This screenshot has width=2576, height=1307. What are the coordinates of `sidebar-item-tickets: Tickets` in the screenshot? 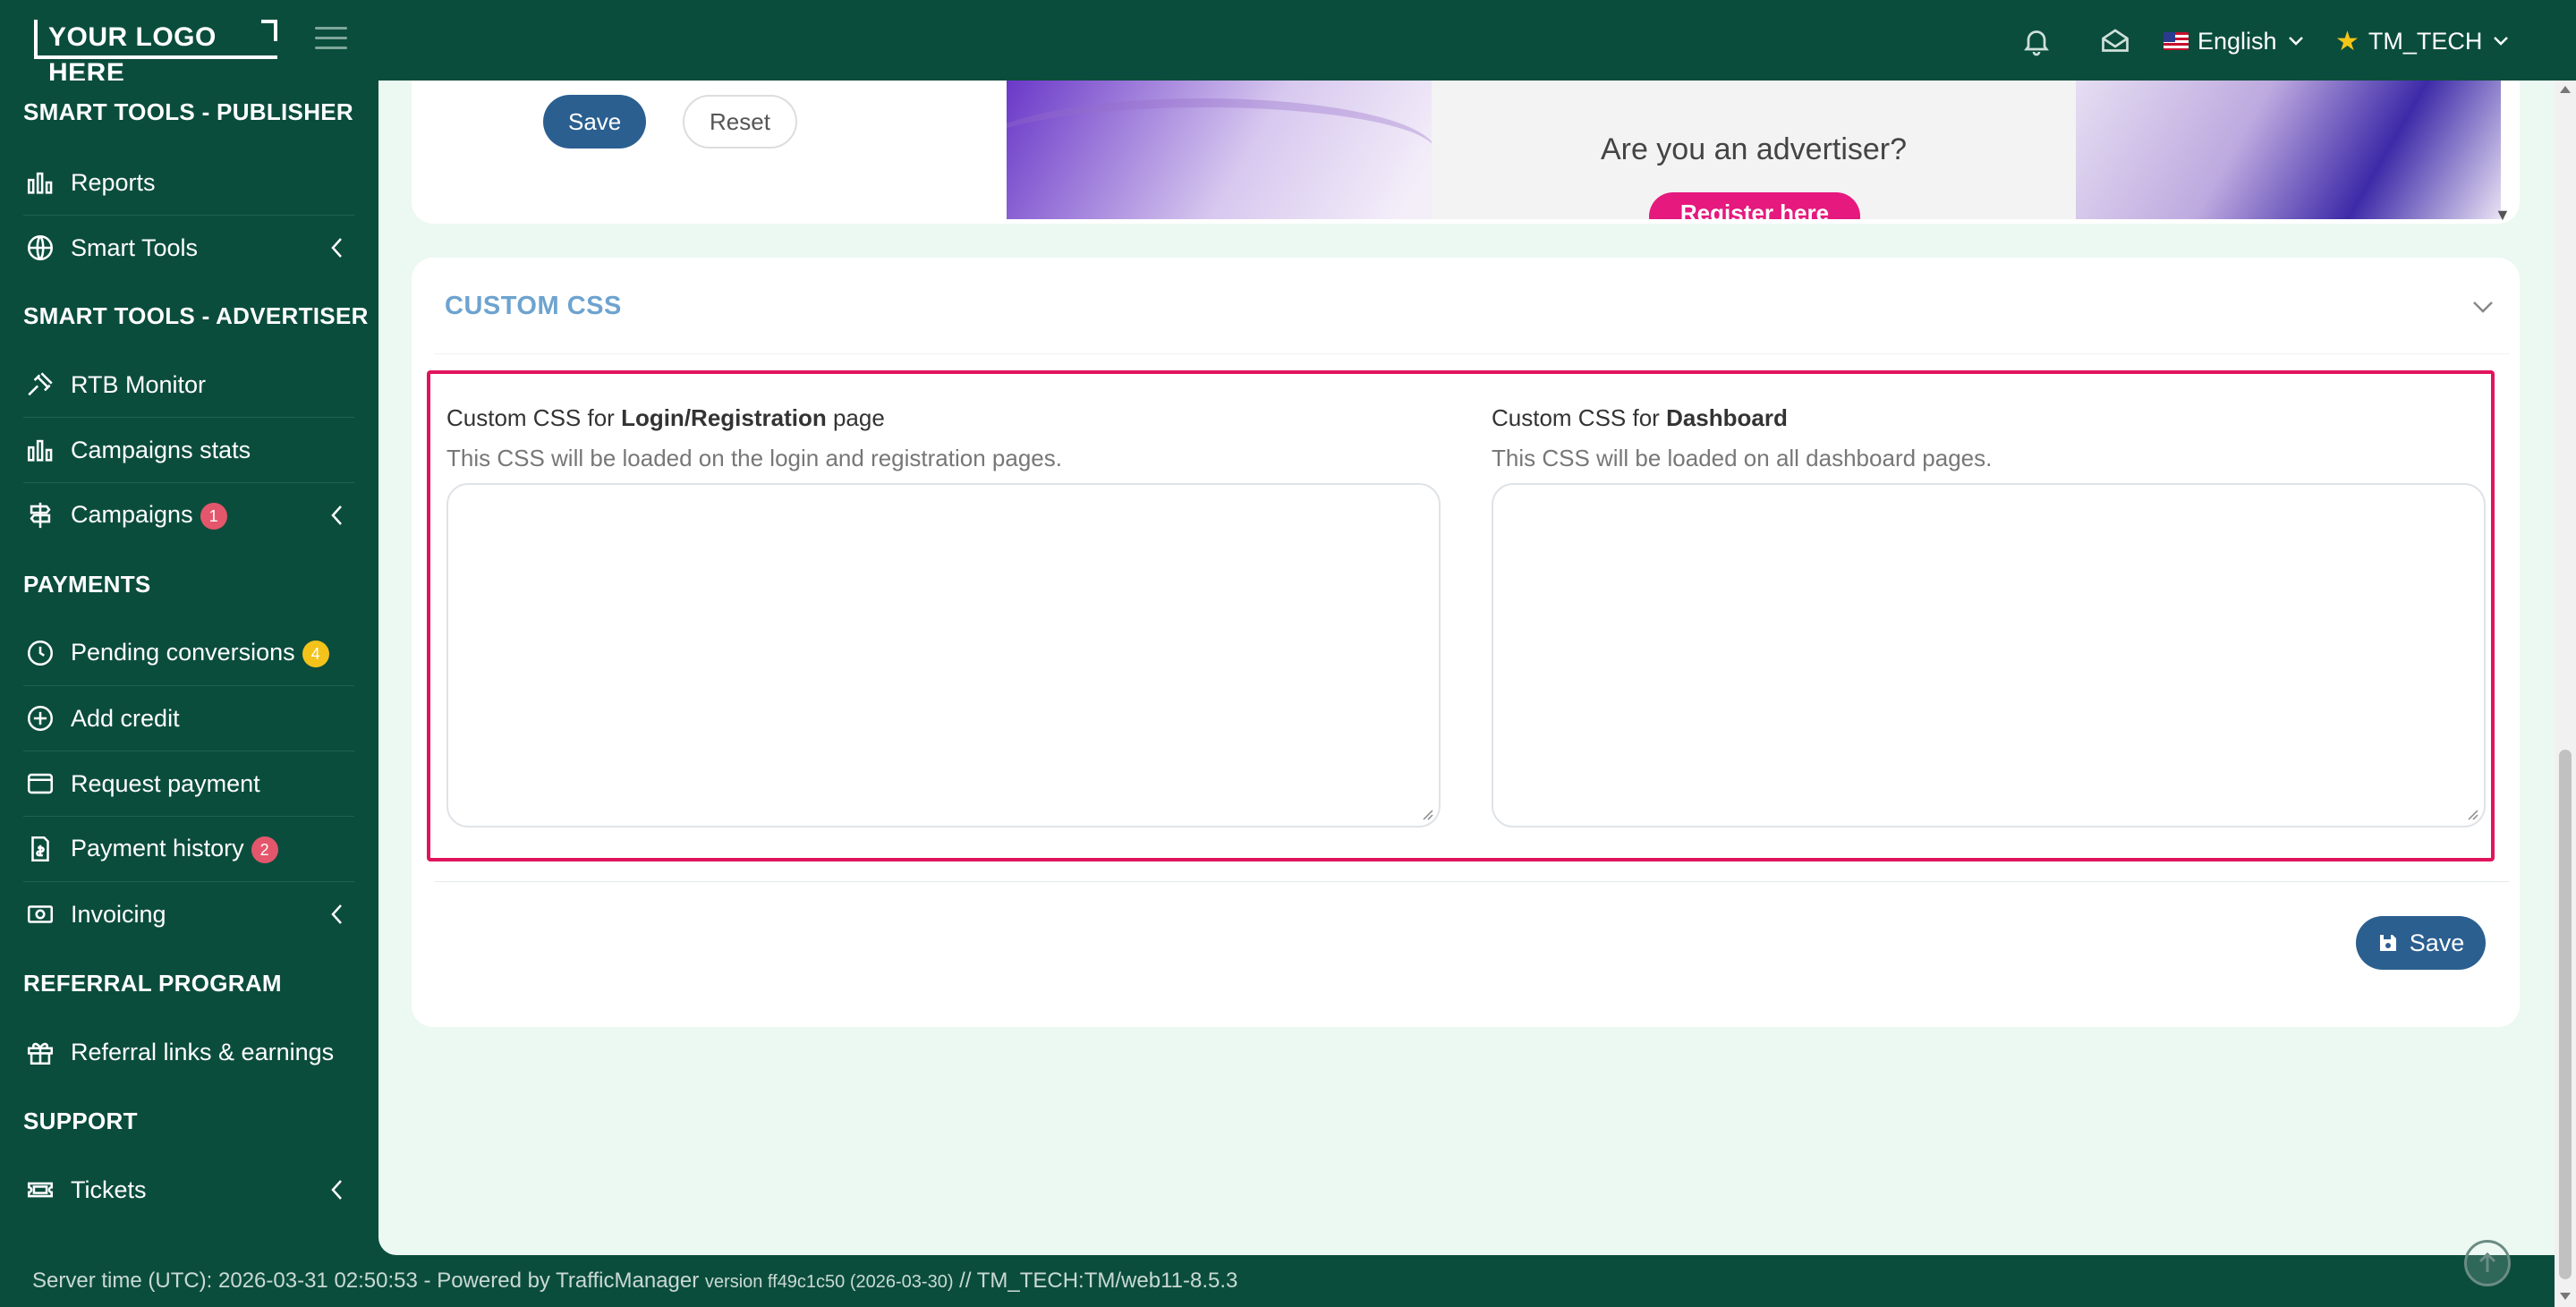 It's located at (189, 1190).